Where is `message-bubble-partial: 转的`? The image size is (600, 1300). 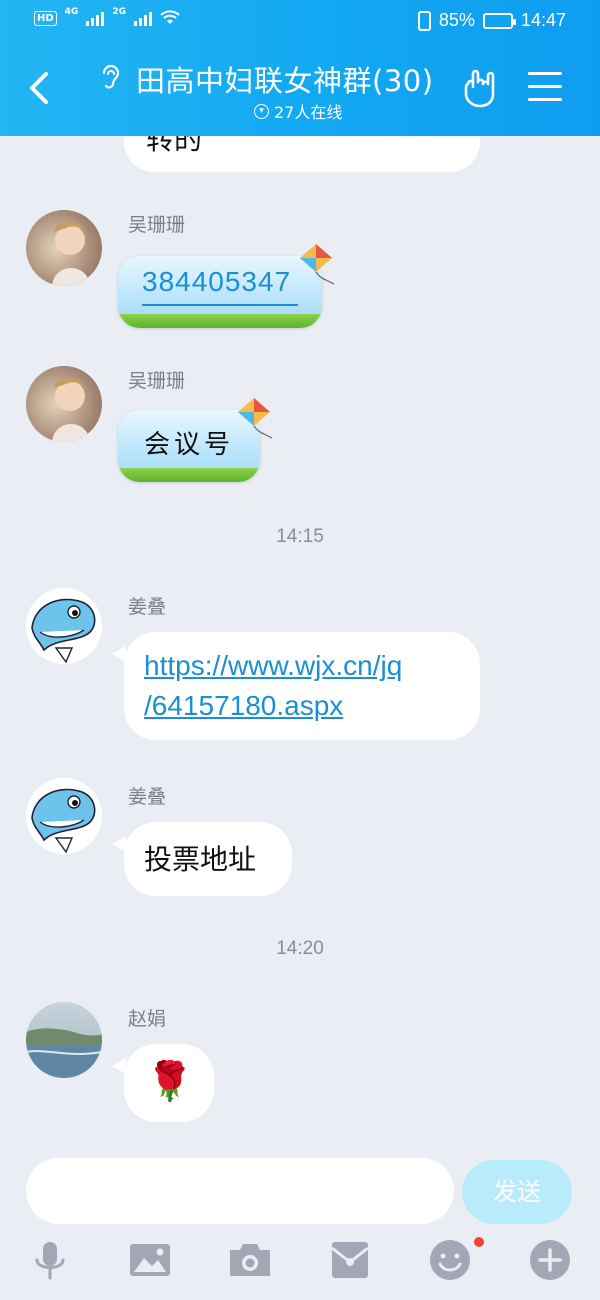
message-bubble-partial: 转的 is located at coordinates (302, 154).